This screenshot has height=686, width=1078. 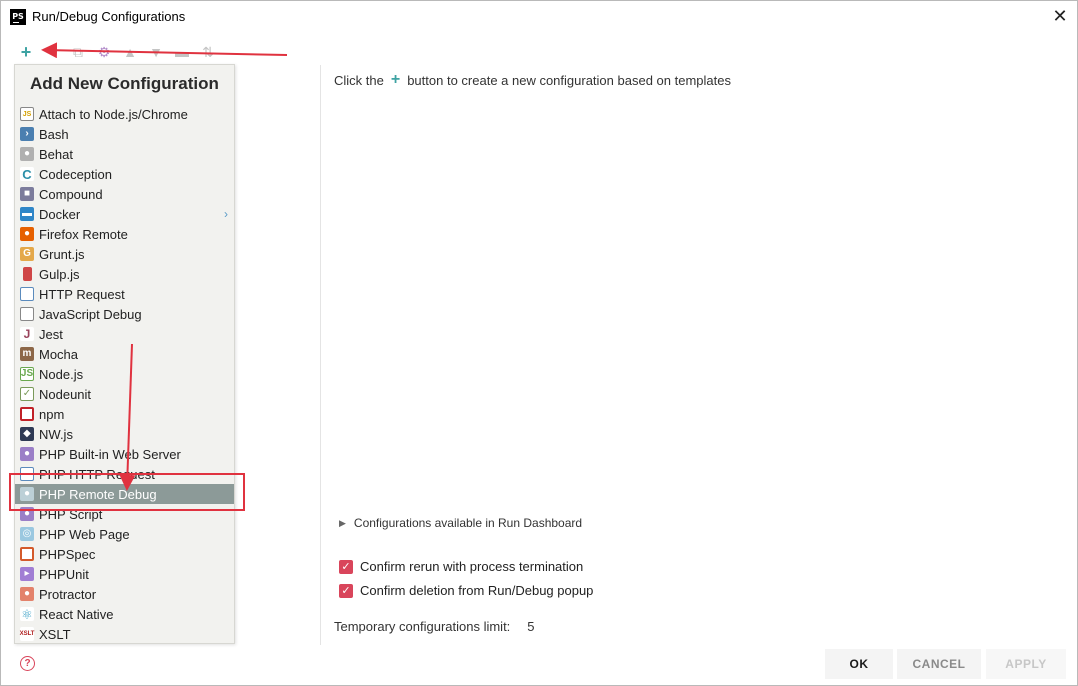 What do you see at coordinates (124, 234) in the screenshot?
I see `config-type-firefox-remote: ● Firefox Remote` at bounding box center [124, 234].